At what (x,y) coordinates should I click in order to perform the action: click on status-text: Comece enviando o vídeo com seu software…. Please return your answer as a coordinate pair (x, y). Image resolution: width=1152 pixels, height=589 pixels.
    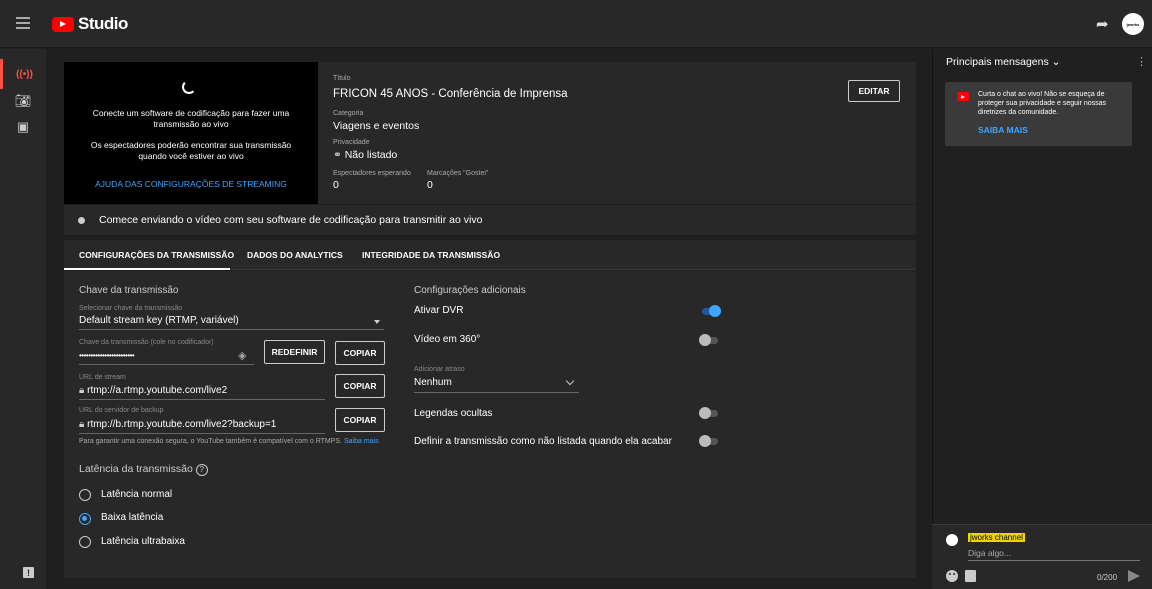
    Looking at the image, I should click on (291, 220).